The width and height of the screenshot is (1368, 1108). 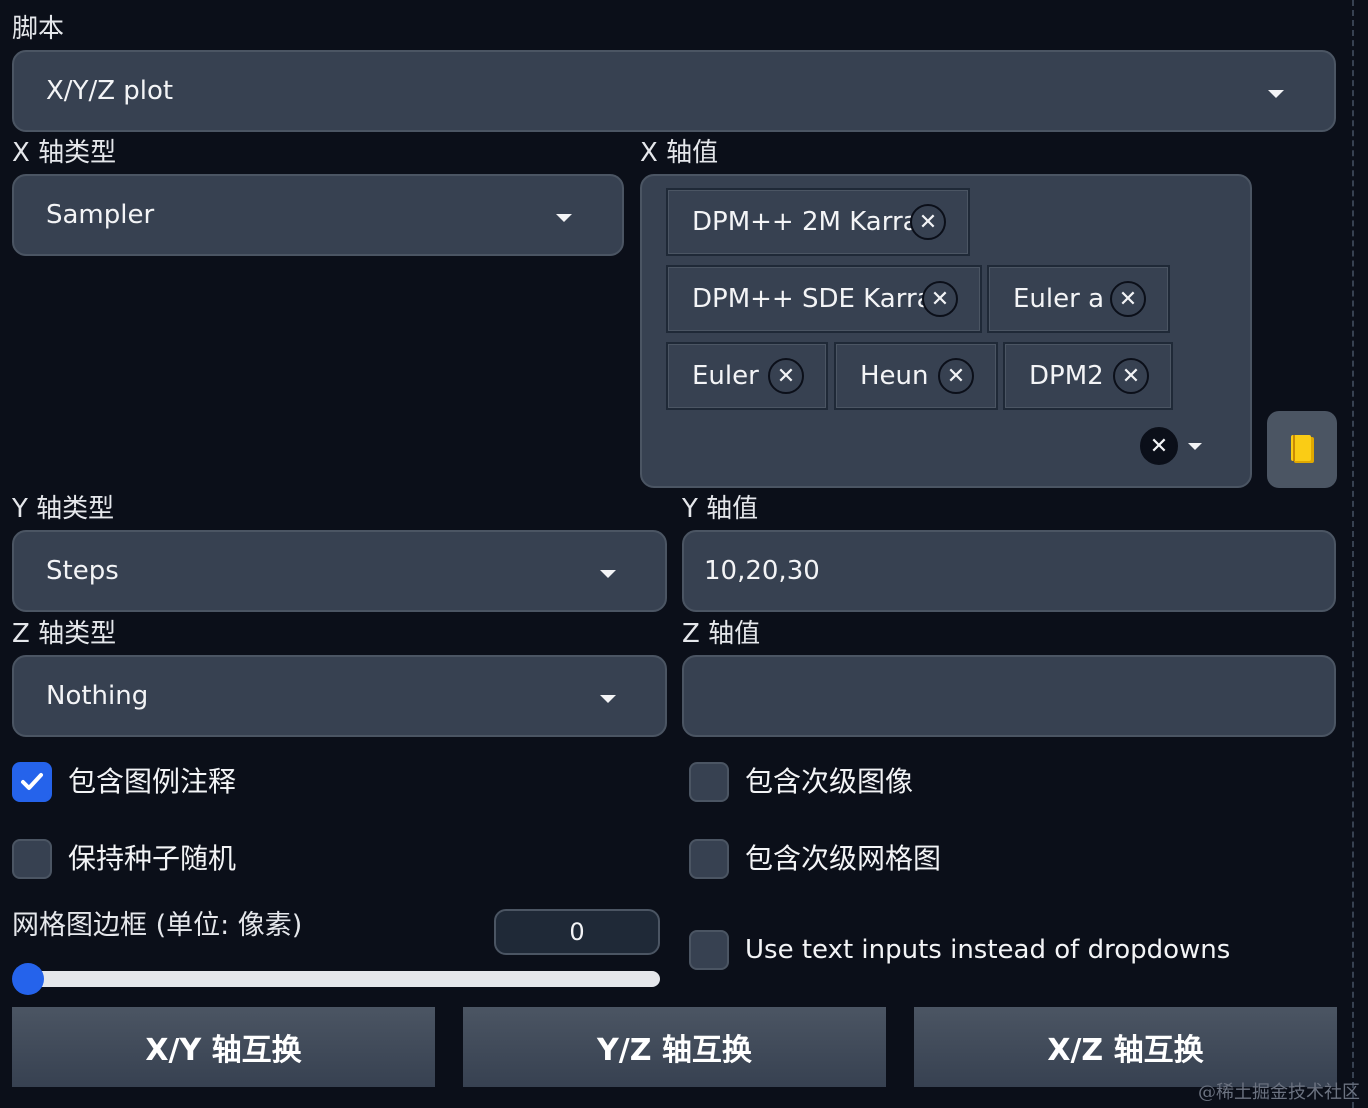 I want to click on y-axis-type-dropdown: Steps, so click(x=339, y=571).